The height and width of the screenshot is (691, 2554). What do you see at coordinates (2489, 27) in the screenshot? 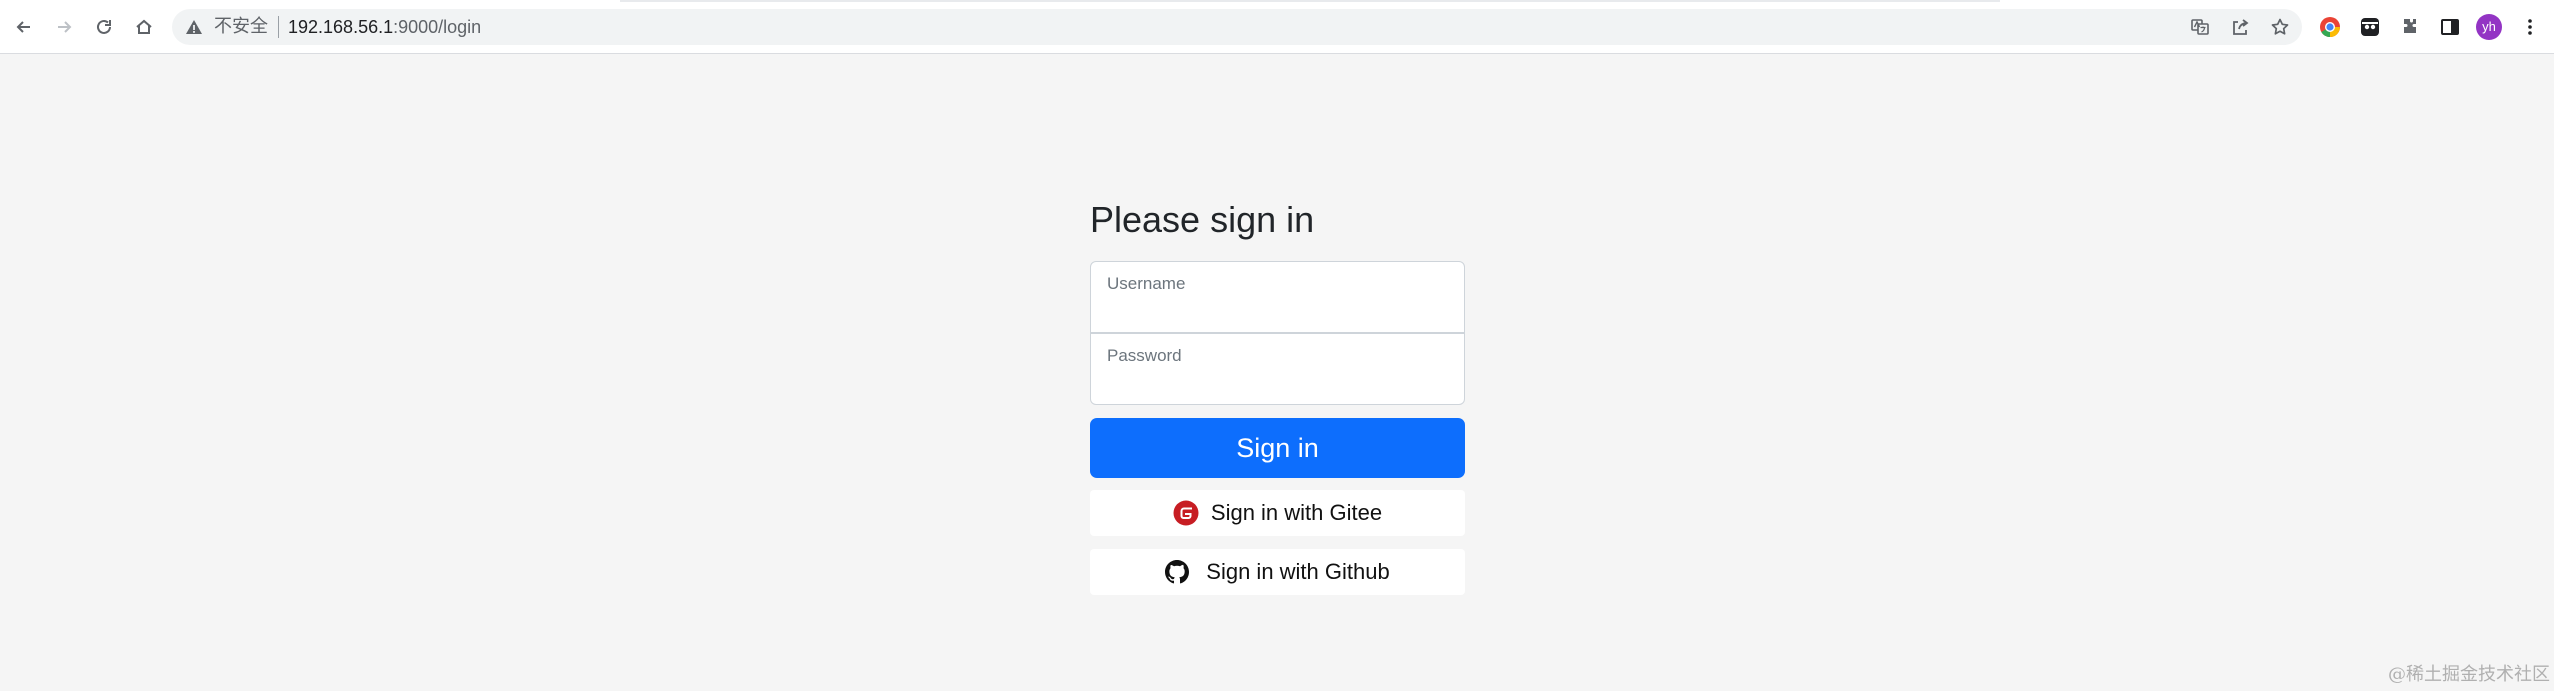
I see `profile-avatar: yh` at bounding box center [2489, 27].